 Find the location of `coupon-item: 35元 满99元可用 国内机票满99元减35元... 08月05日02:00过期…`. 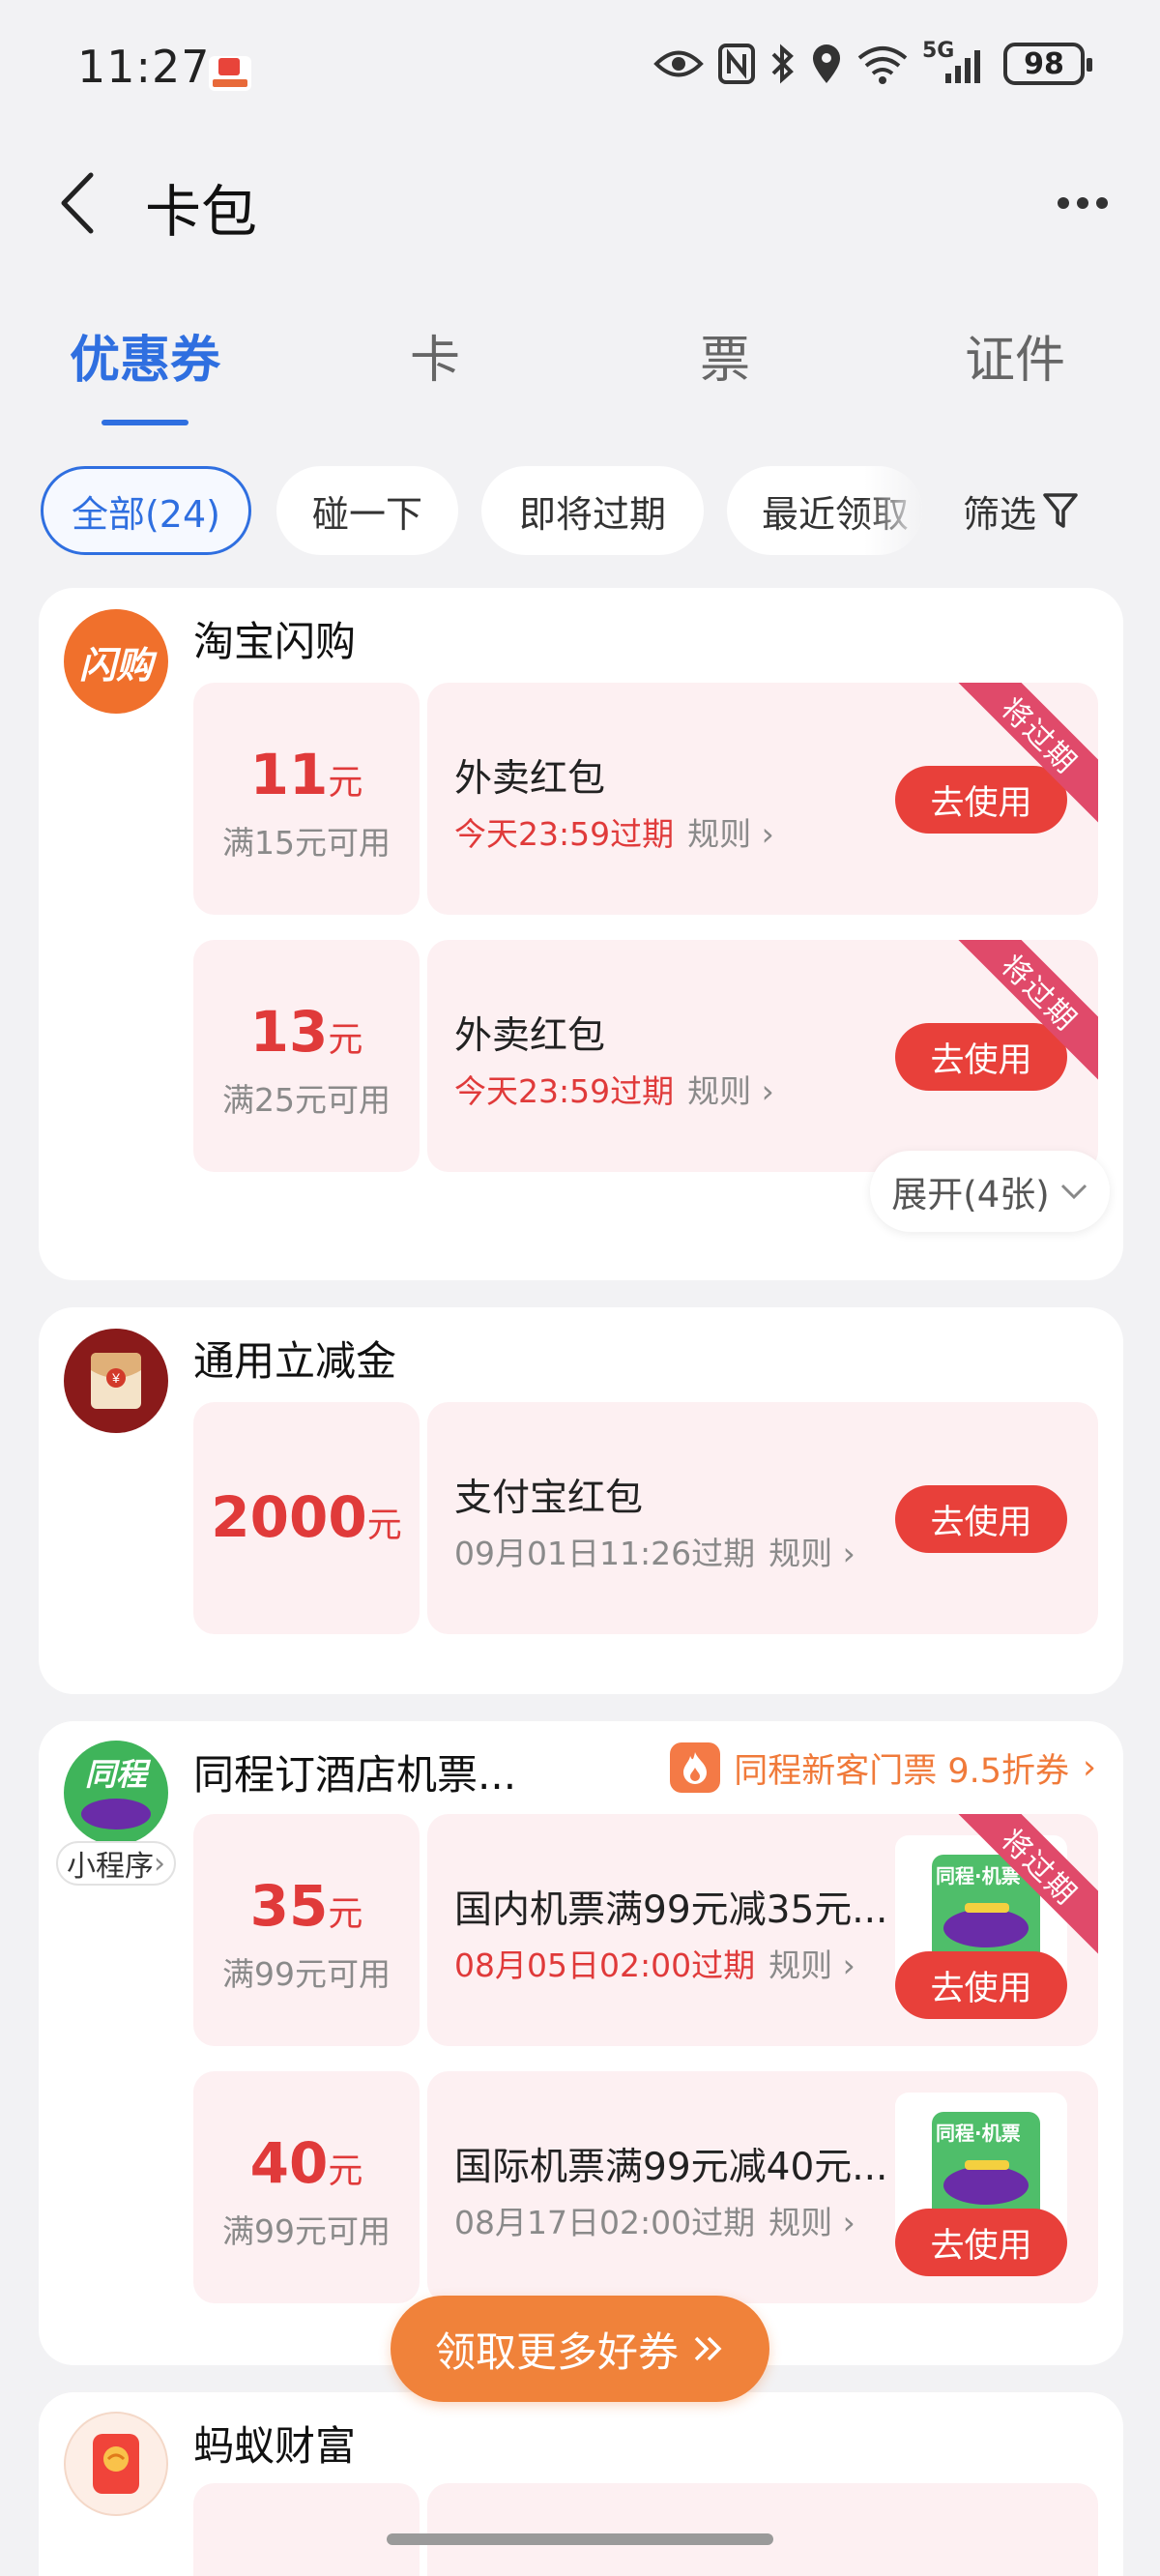

coupon-item: 35元 满99元可用 国内机票满99元减35元... 08月05日02:00过期… is located at coordinates (646, 1930).